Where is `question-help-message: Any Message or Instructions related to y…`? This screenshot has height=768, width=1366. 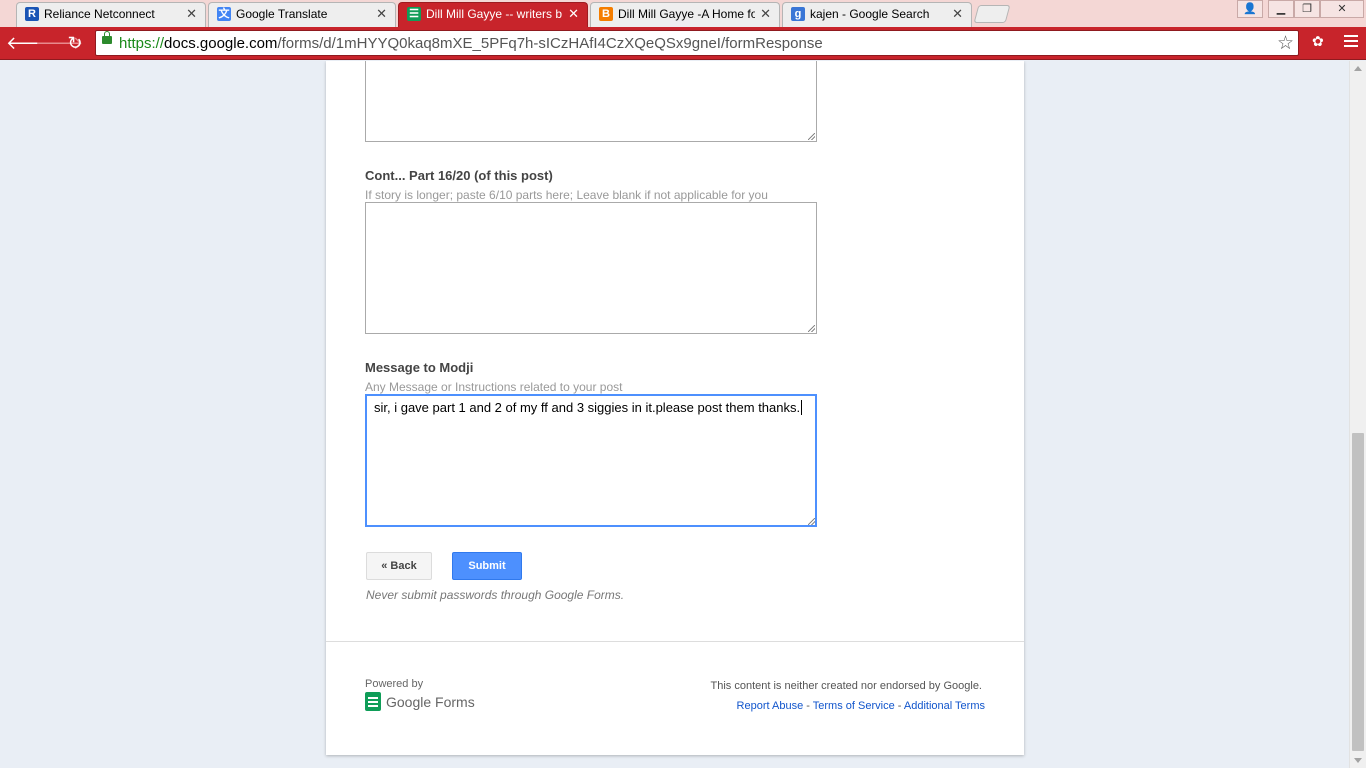
question-help-message: Any Message or Instructions related to y… is located at coordinates (494, 387).